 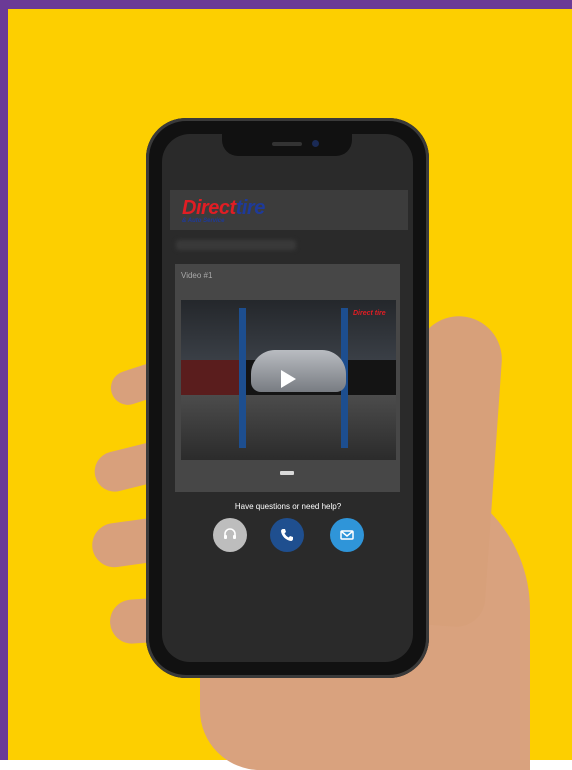 I want to click on help-prompt: Have questions or need help?, so click(x=288, y=506).